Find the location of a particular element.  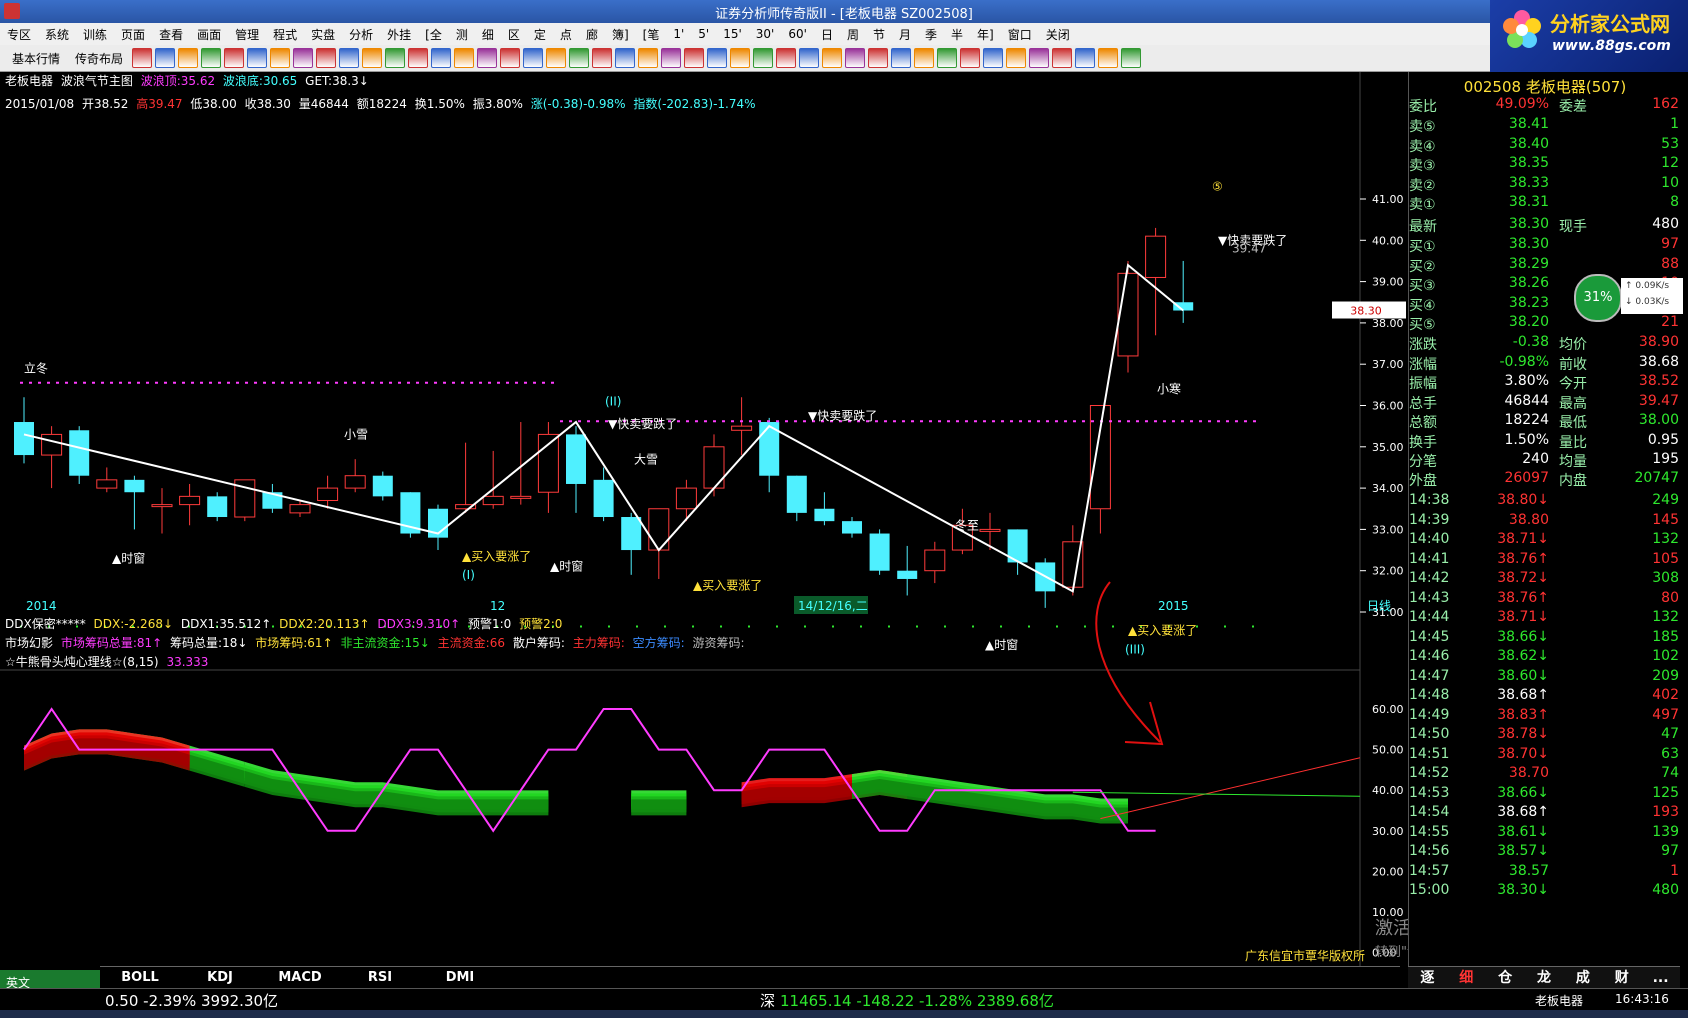

menu-item: 节 is located at coordinates (879, 34).